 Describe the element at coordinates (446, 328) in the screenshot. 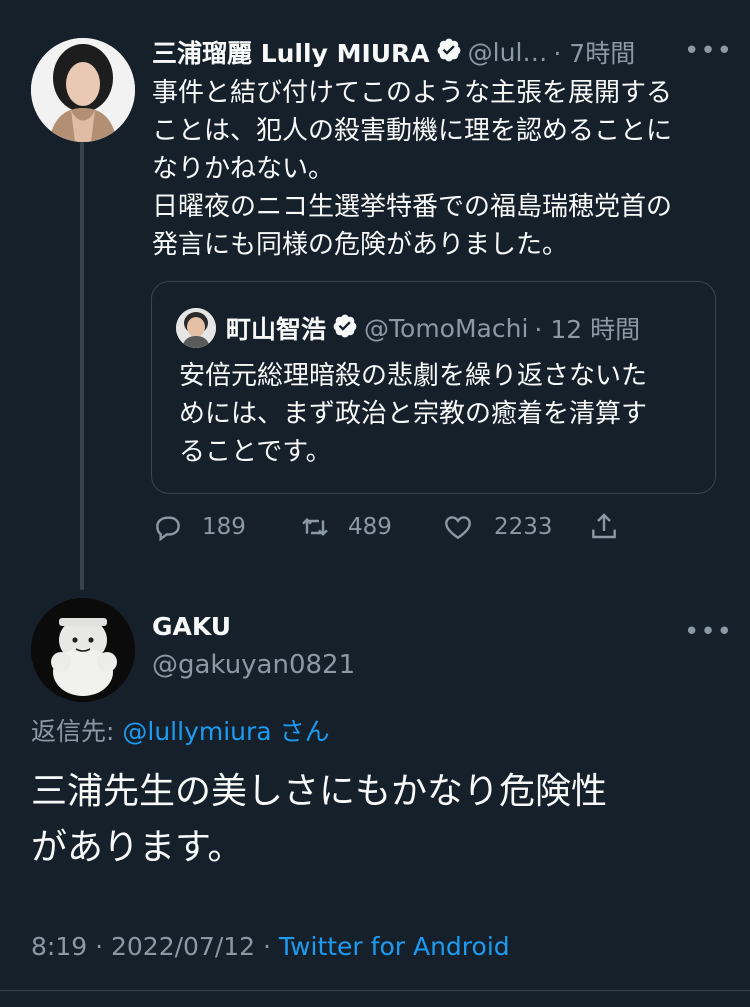

I see `quoted-author-handle: @TomoMachi` at that location.